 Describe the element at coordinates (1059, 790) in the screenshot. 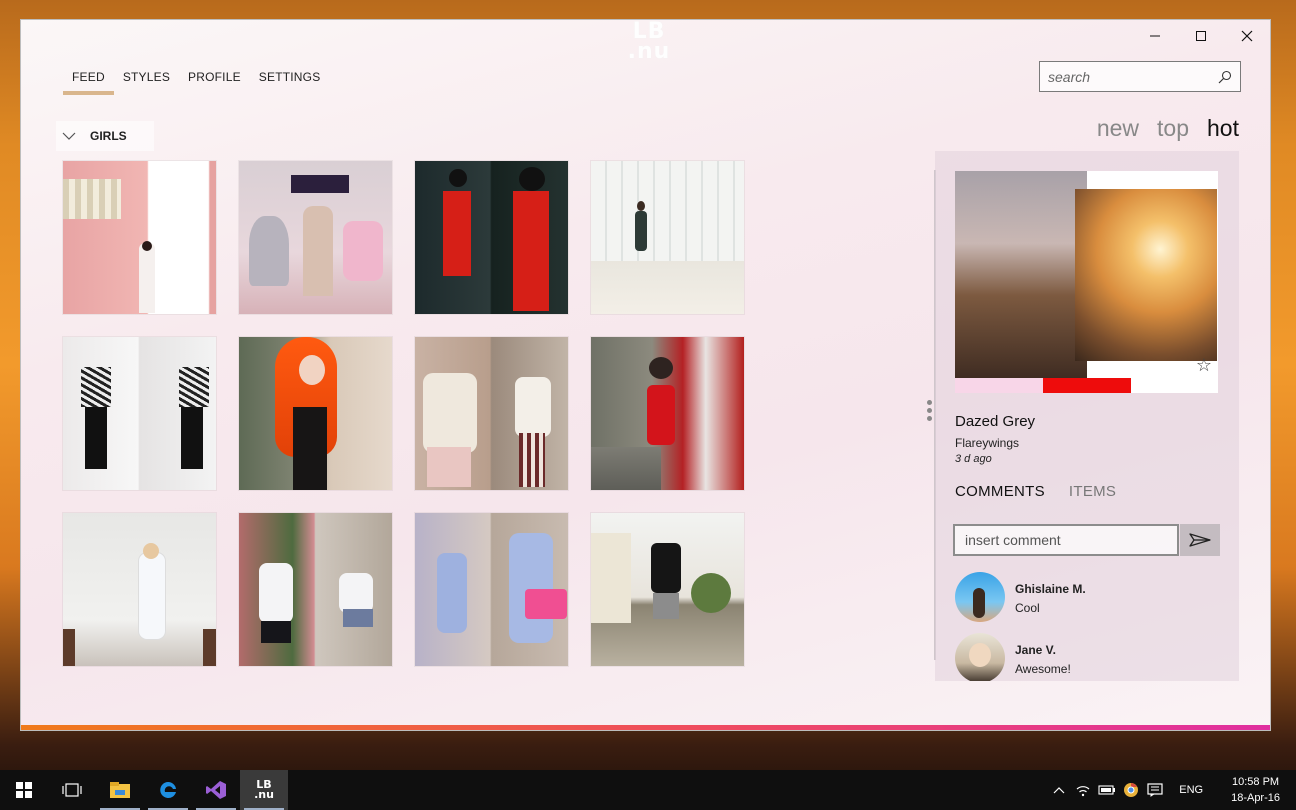

I see `chevron-up-icon` at that location.